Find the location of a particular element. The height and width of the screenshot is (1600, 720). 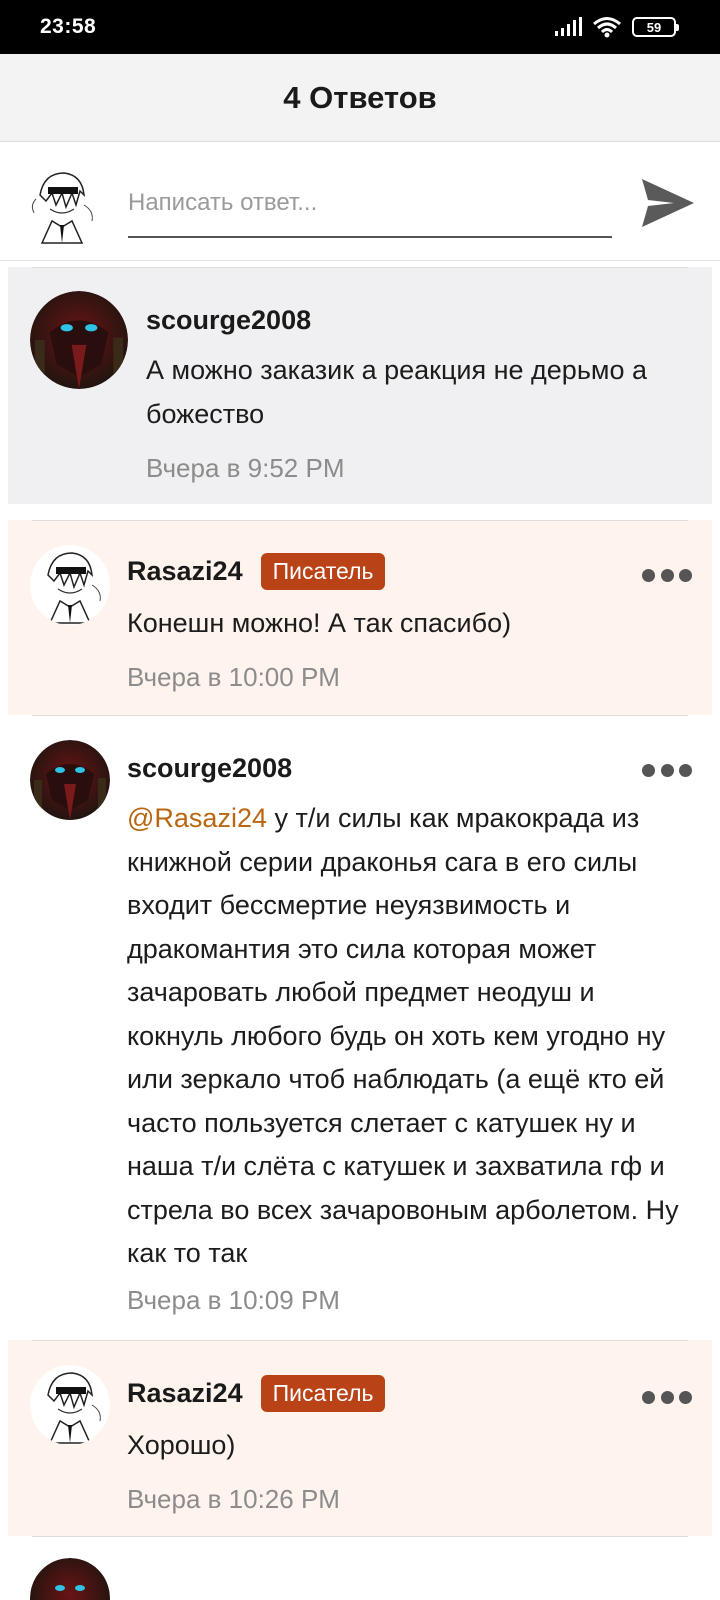

header: 4 Ответов is located at coordinates (360, 98).